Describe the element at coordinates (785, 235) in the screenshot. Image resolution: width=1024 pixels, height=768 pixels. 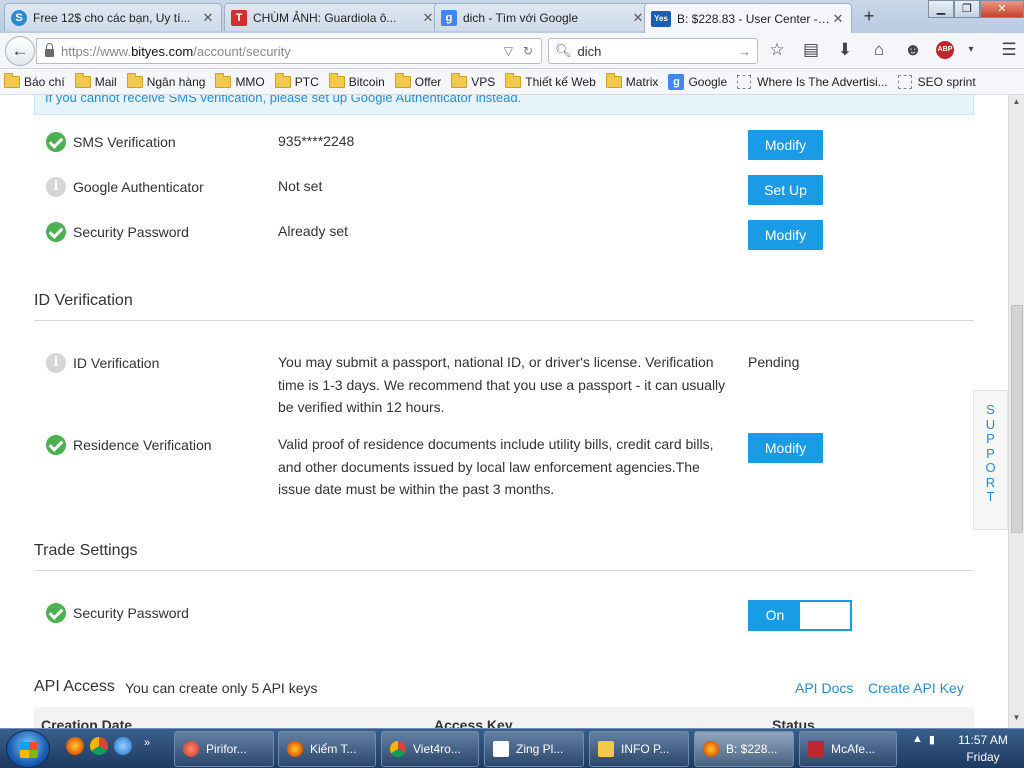
I see `security-password-modify-button: Modify` at that location.